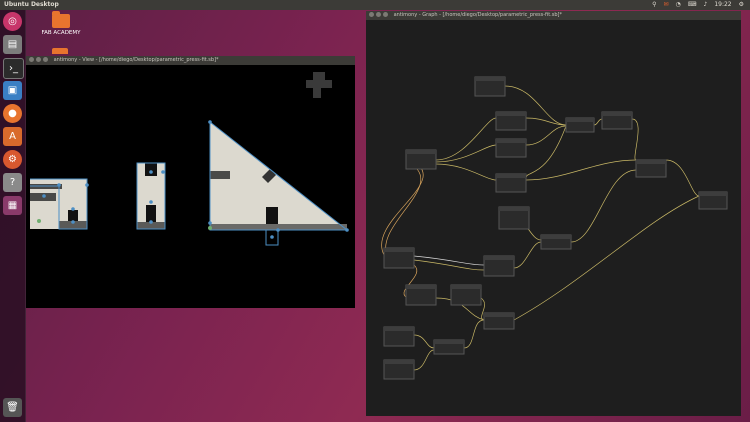 Image resolution: width=750 pixels, height=422 pixels. What do you see at coordinates (375, 5) in the screenshot?
I see `top-panel: Ubuntu Desktop ⚲ ✉ ◔ ⌨ ♪ 19:22 ⚙` at bounding box center [375, 5].